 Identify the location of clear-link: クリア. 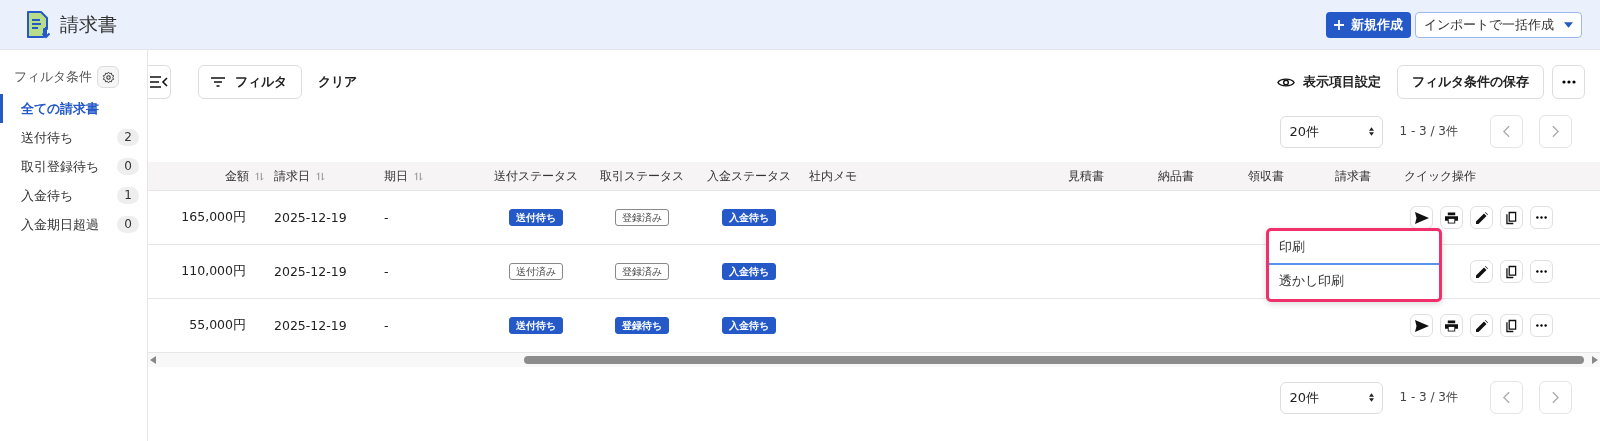
(337, 82).